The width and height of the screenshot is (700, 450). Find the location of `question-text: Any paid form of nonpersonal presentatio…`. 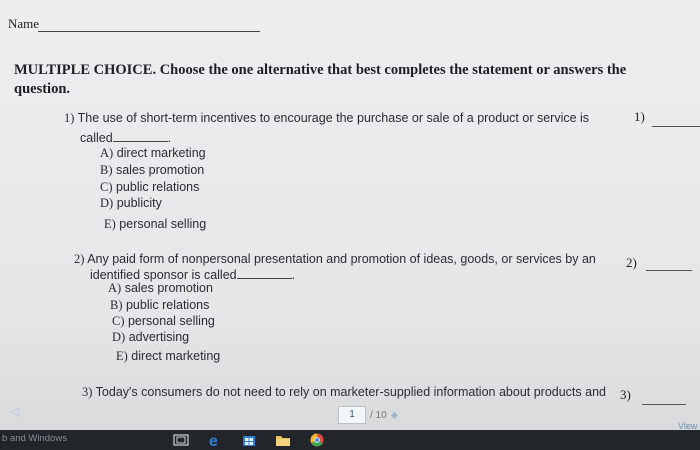

question-text: Any paid form of nonpersonal presentatio… is located at coordinates (341, 259).